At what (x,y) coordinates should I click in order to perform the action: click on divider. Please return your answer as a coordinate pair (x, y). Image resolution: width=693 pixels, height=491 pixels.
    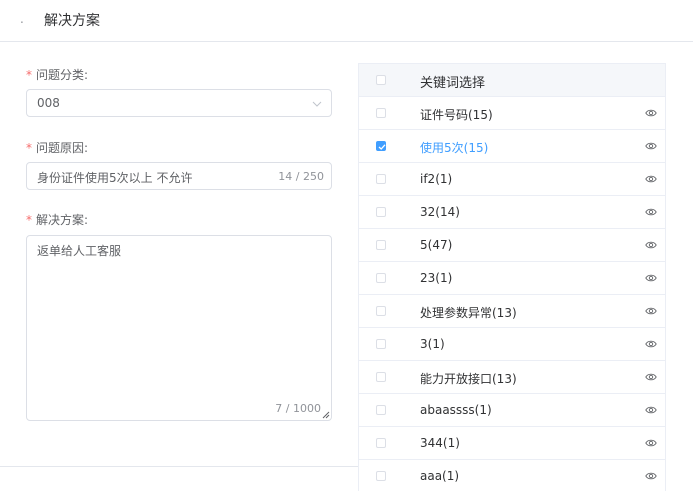
    Looking at the image, I should click on (179, 466).